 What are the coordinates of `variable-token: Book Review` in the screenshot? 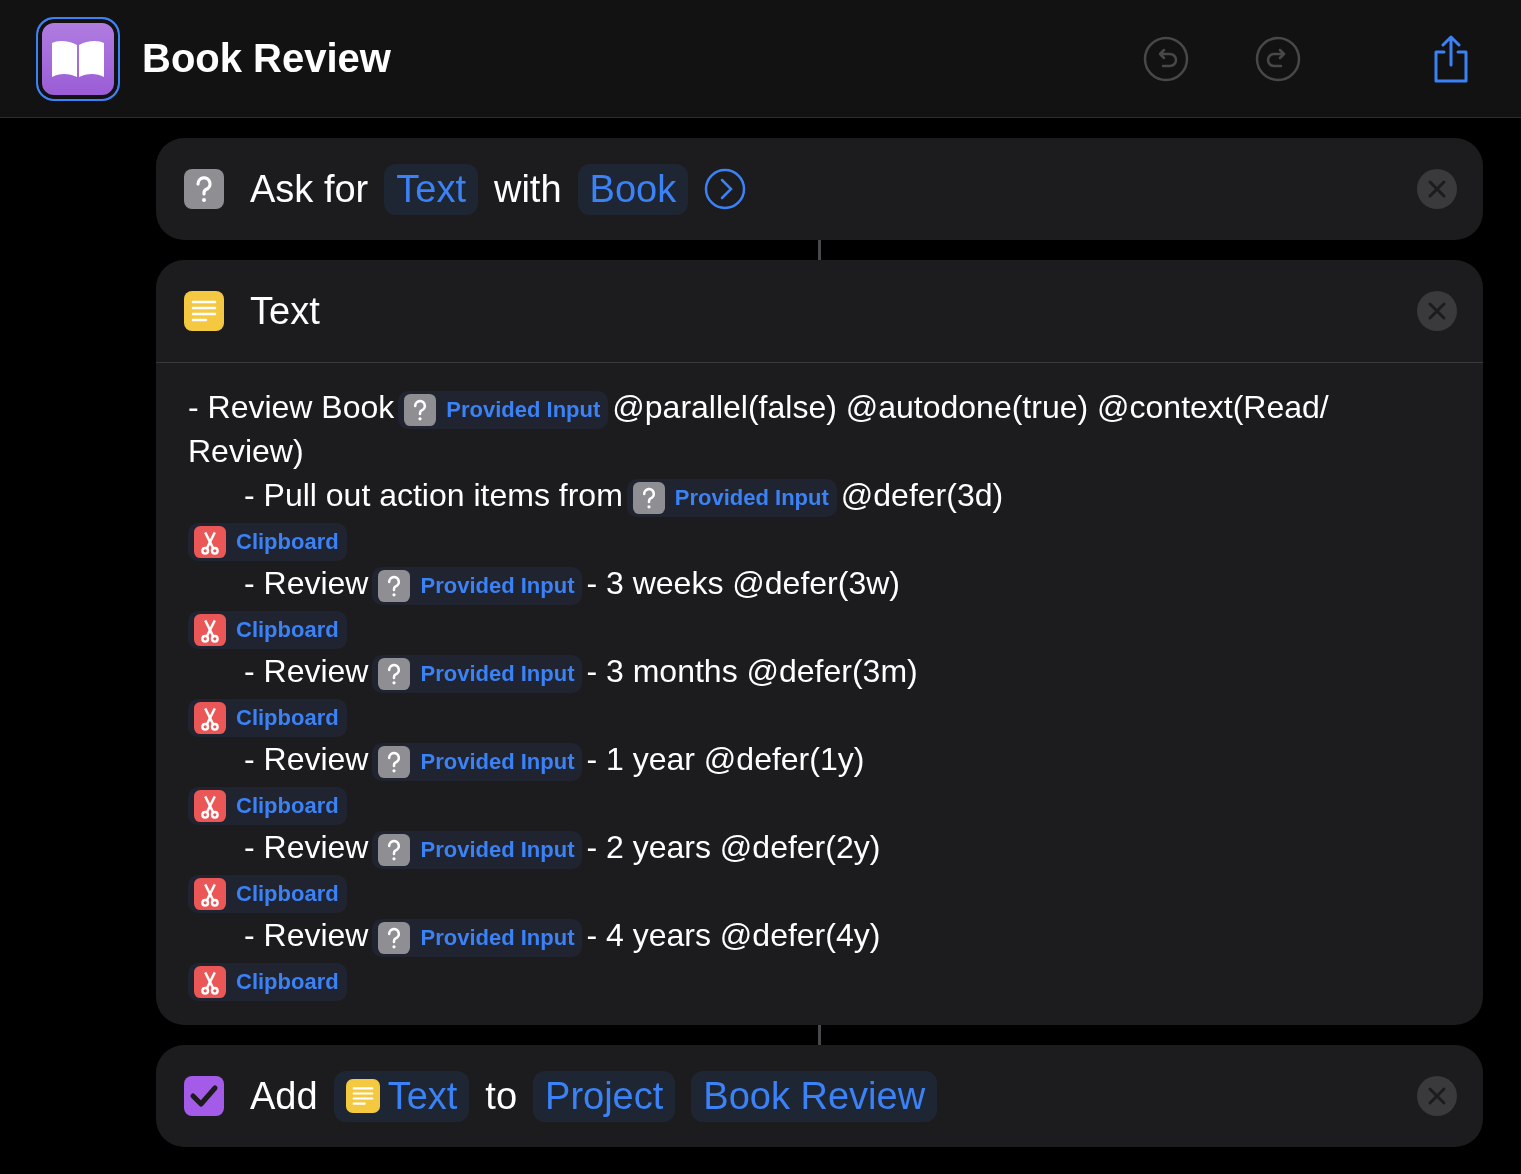 It's located at (814, 1096).